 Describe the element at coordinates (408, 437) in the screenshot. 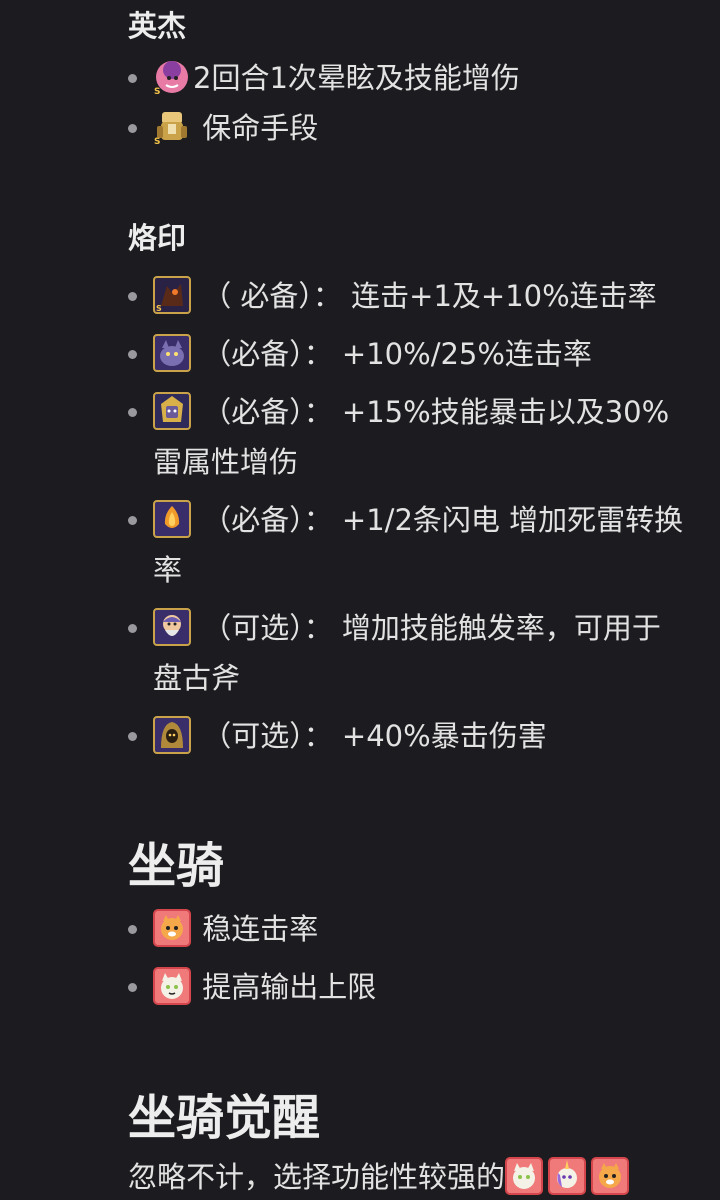

I see `list-item: （必备）： +15%技能暴击以及30%雷属性增伤` at that location.